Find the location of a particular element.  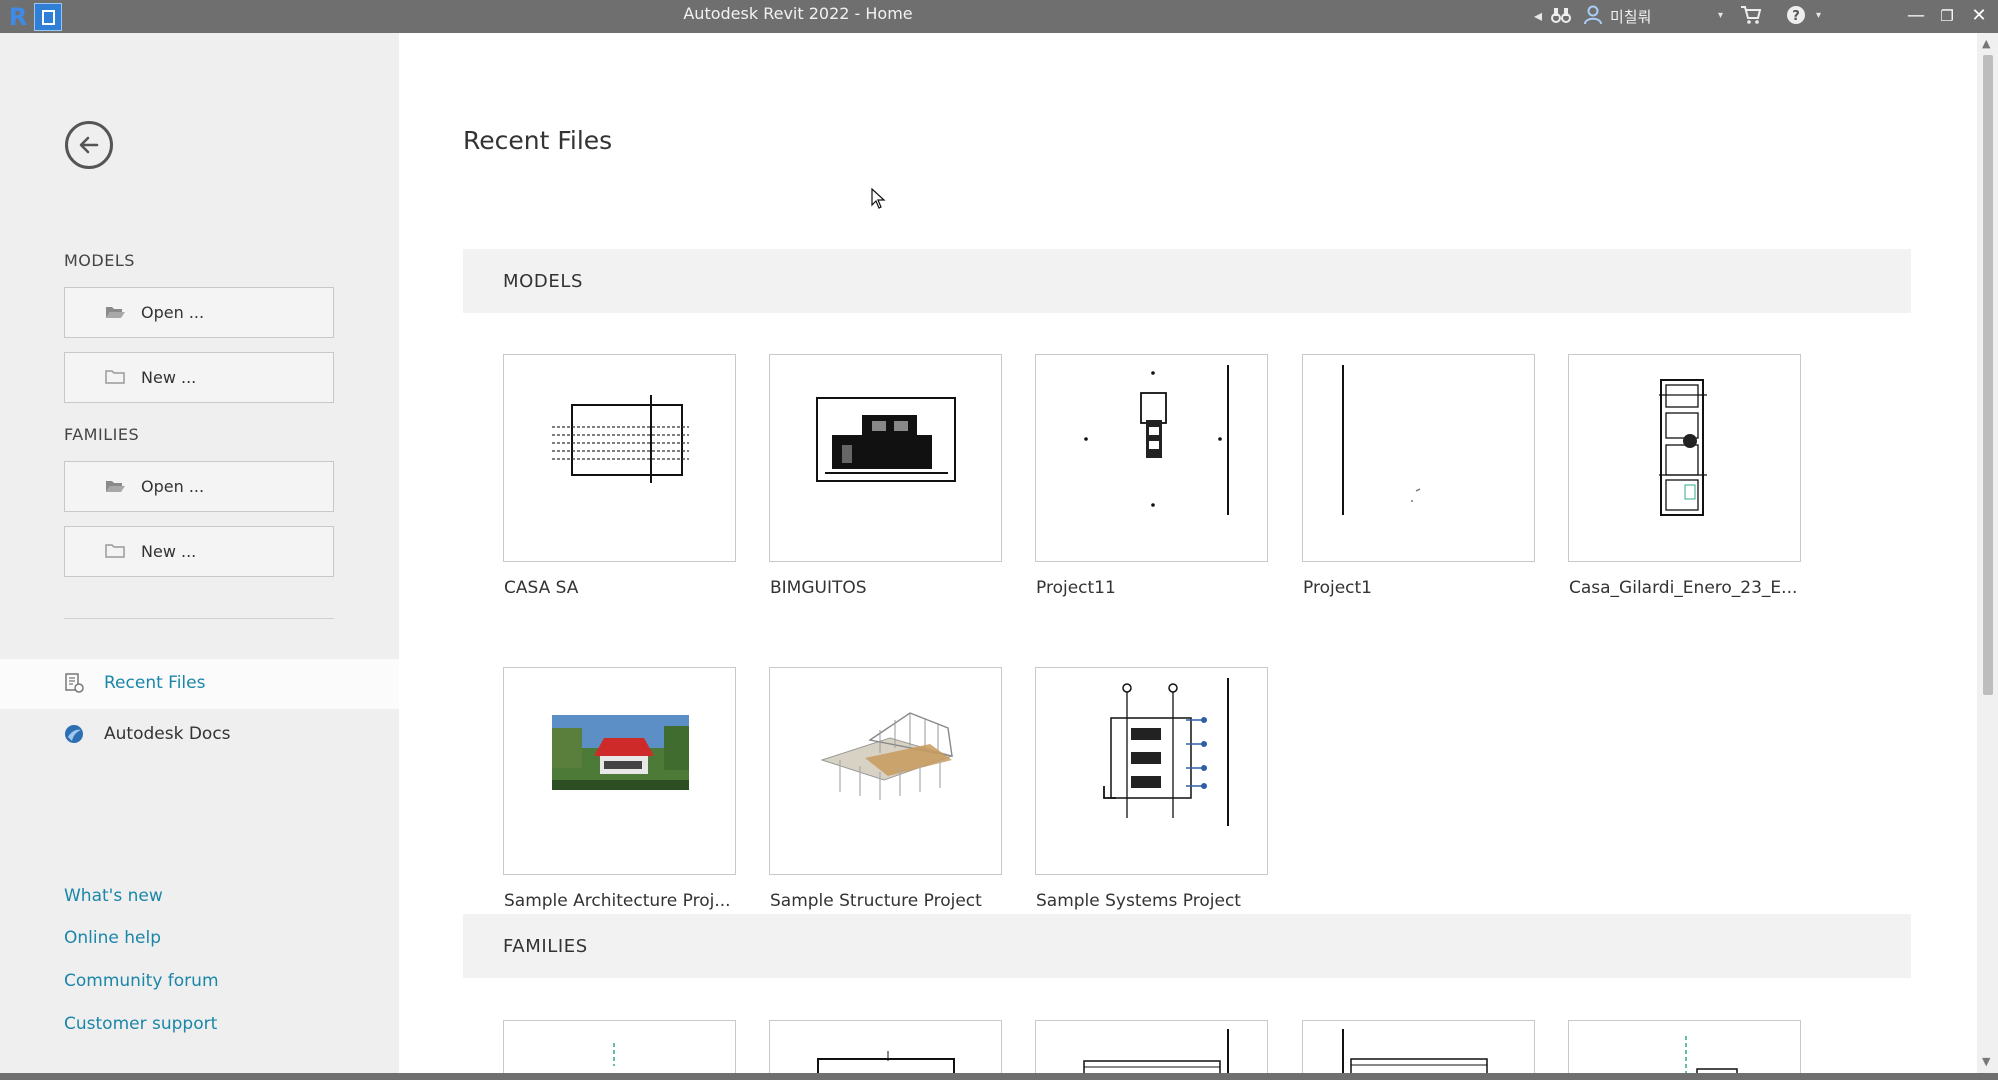

sidebar-divider is located at coordinates (199, 618).